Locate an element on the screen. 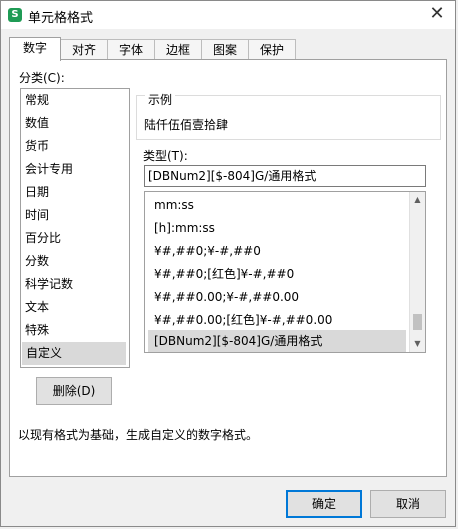  tab-border: 边框 is located at coordinates (178, 49).